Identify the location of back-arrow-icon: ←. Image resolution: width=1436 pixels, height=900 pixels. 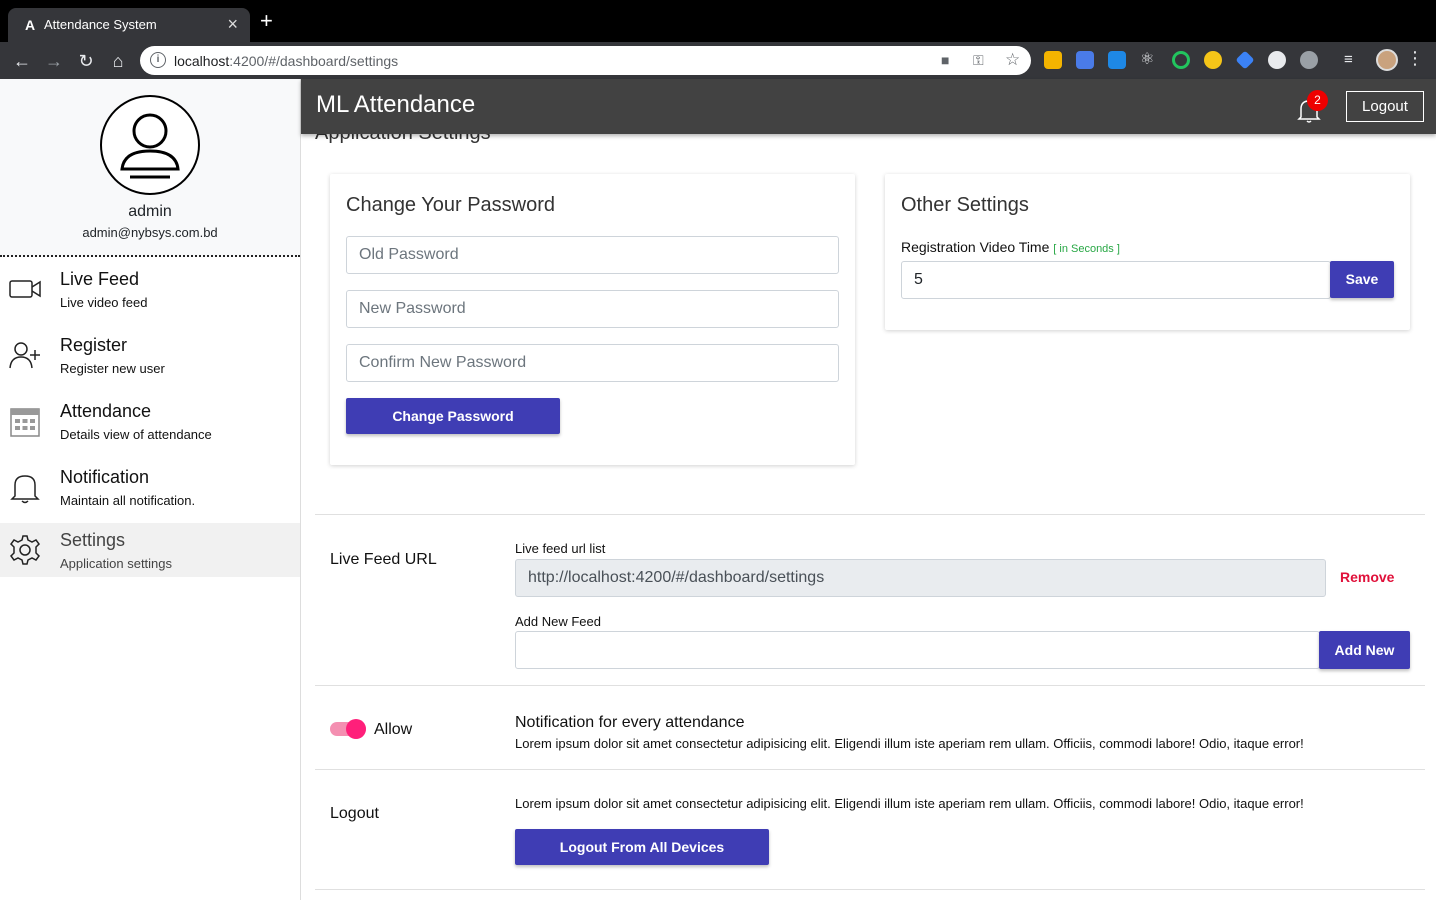
(22, 61).